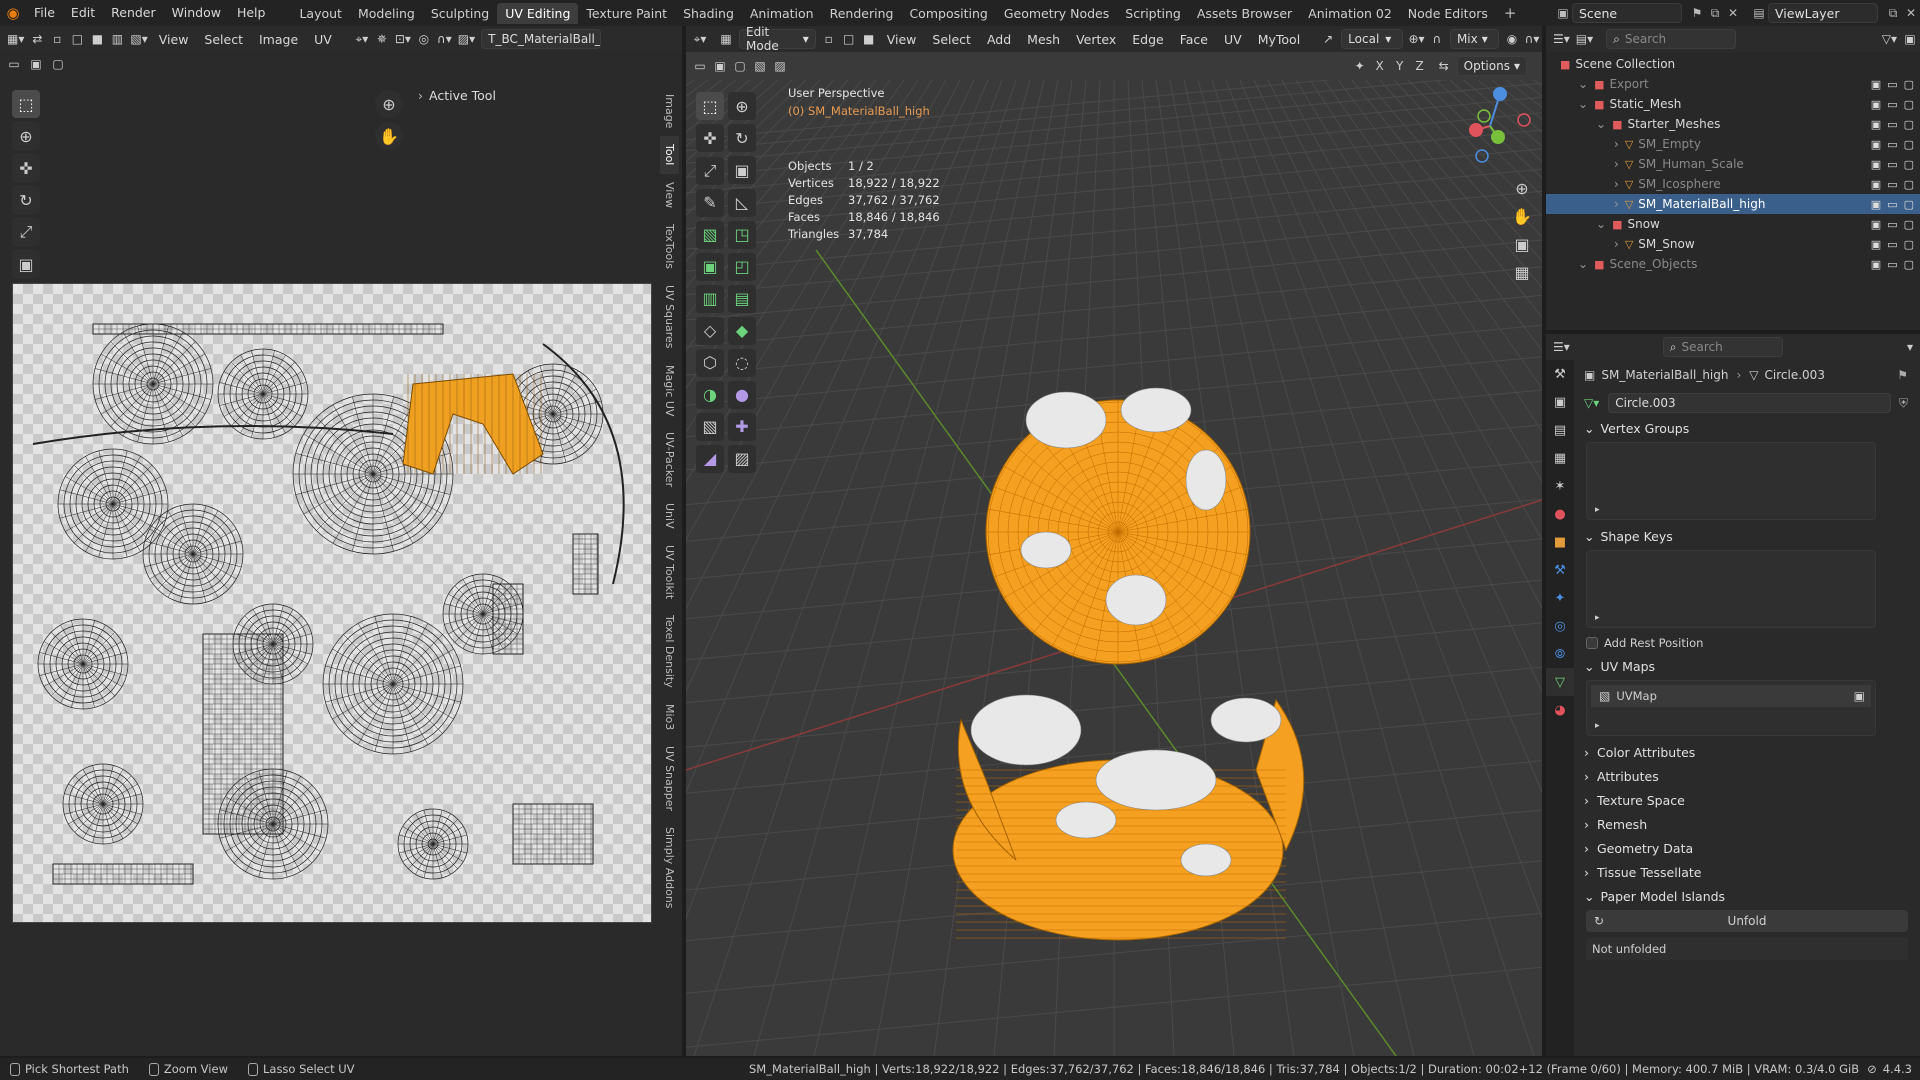  I want to click on vp-transform-tool-icon: ▣, so click(742, 170).